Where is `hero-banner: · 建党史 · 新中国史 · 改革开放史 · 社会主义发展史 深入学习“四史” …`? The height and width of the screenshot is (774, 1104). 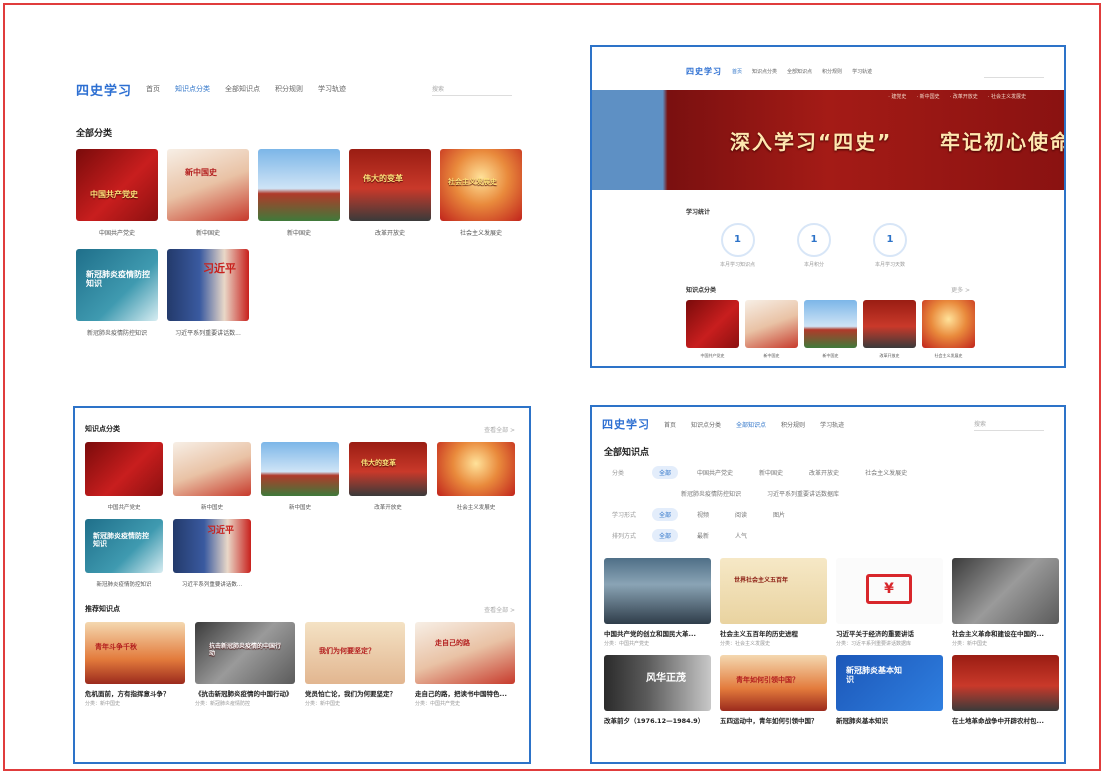
hero-banner: · 建党史 · 新中国史 · 改革开放史 · 社会主义发展史 深入学习“四史” … is located at coordinates (828, 140).